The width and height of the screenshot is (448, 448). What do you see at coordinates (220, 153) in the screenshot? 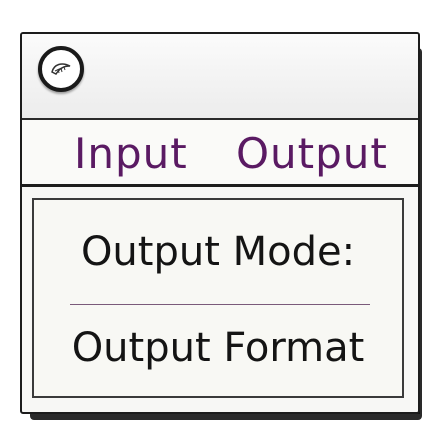
I see `tab-bar: Input Output` at bounding box center [220, 153].